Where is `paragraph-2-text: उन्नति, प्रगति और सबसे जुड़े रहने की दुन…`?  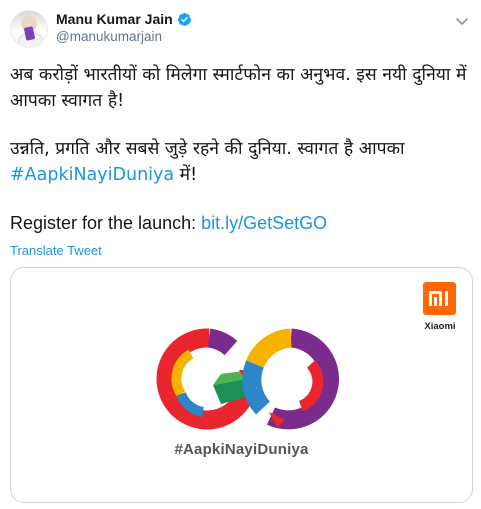
paragraph-2-text: उन्नति, प्रगति और सबसे जुड़े रहने की दुन… is located at coordinates (207, 149).